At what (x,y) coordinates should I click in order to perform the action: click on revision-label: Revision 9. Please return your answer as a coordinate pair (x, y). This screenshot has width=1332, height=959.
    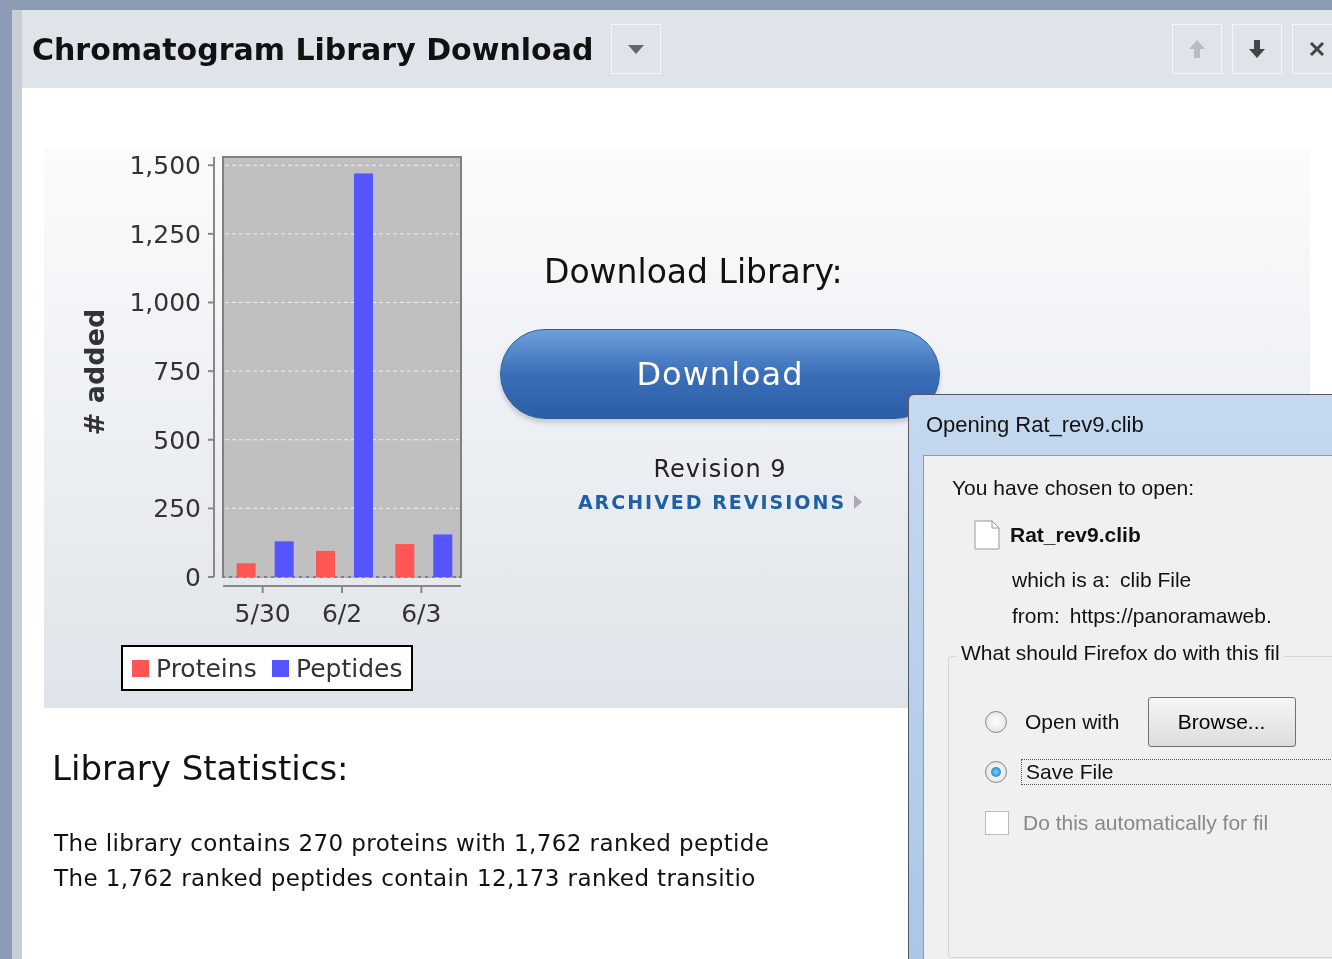
    Looking at the image, I should click on (720, 469).